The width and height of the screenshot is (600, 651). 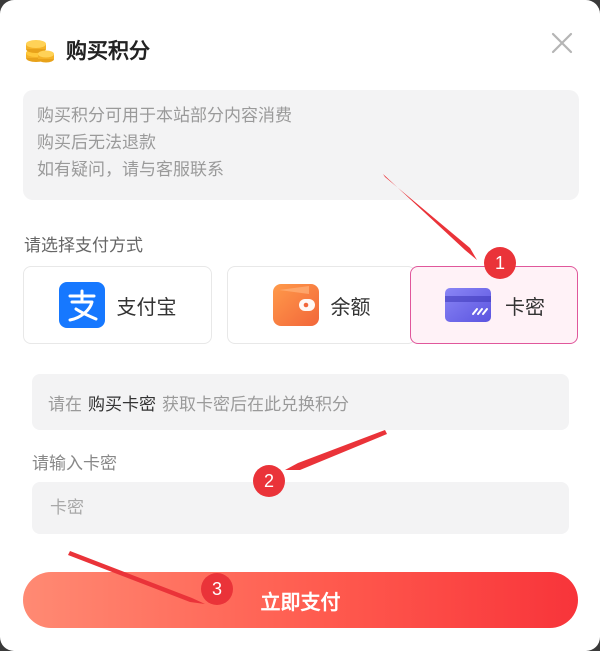 What do you see at coordinates (108, 51) in the screenshot?
I see `dialog-title: 购买积分` at bounding box center [108, 51].